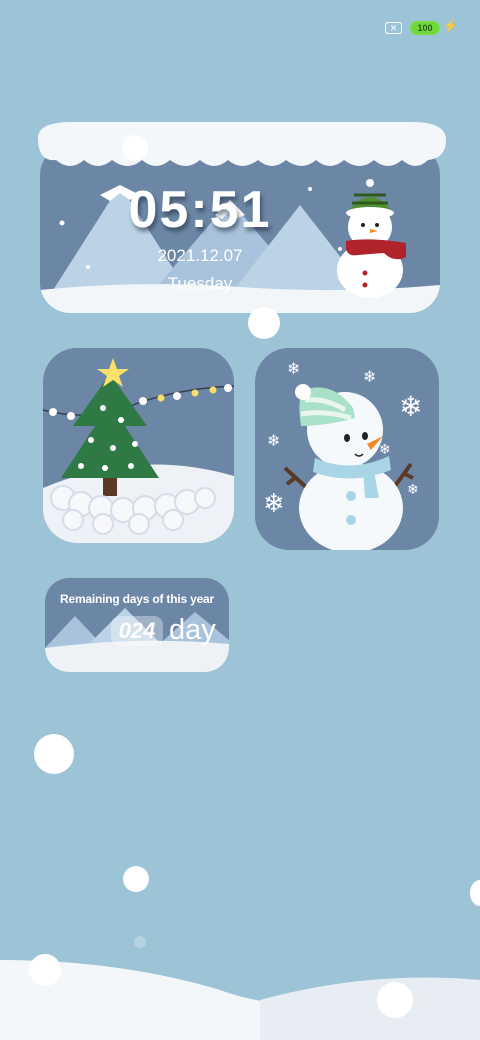 This screenshot has width=480, height=1040. Describe the element at coordinates (342, 454) in the screenshot. I see `snowman-icon: ❄ ❄ ❄ ❄ ❄ ❄ ❄` at that location.